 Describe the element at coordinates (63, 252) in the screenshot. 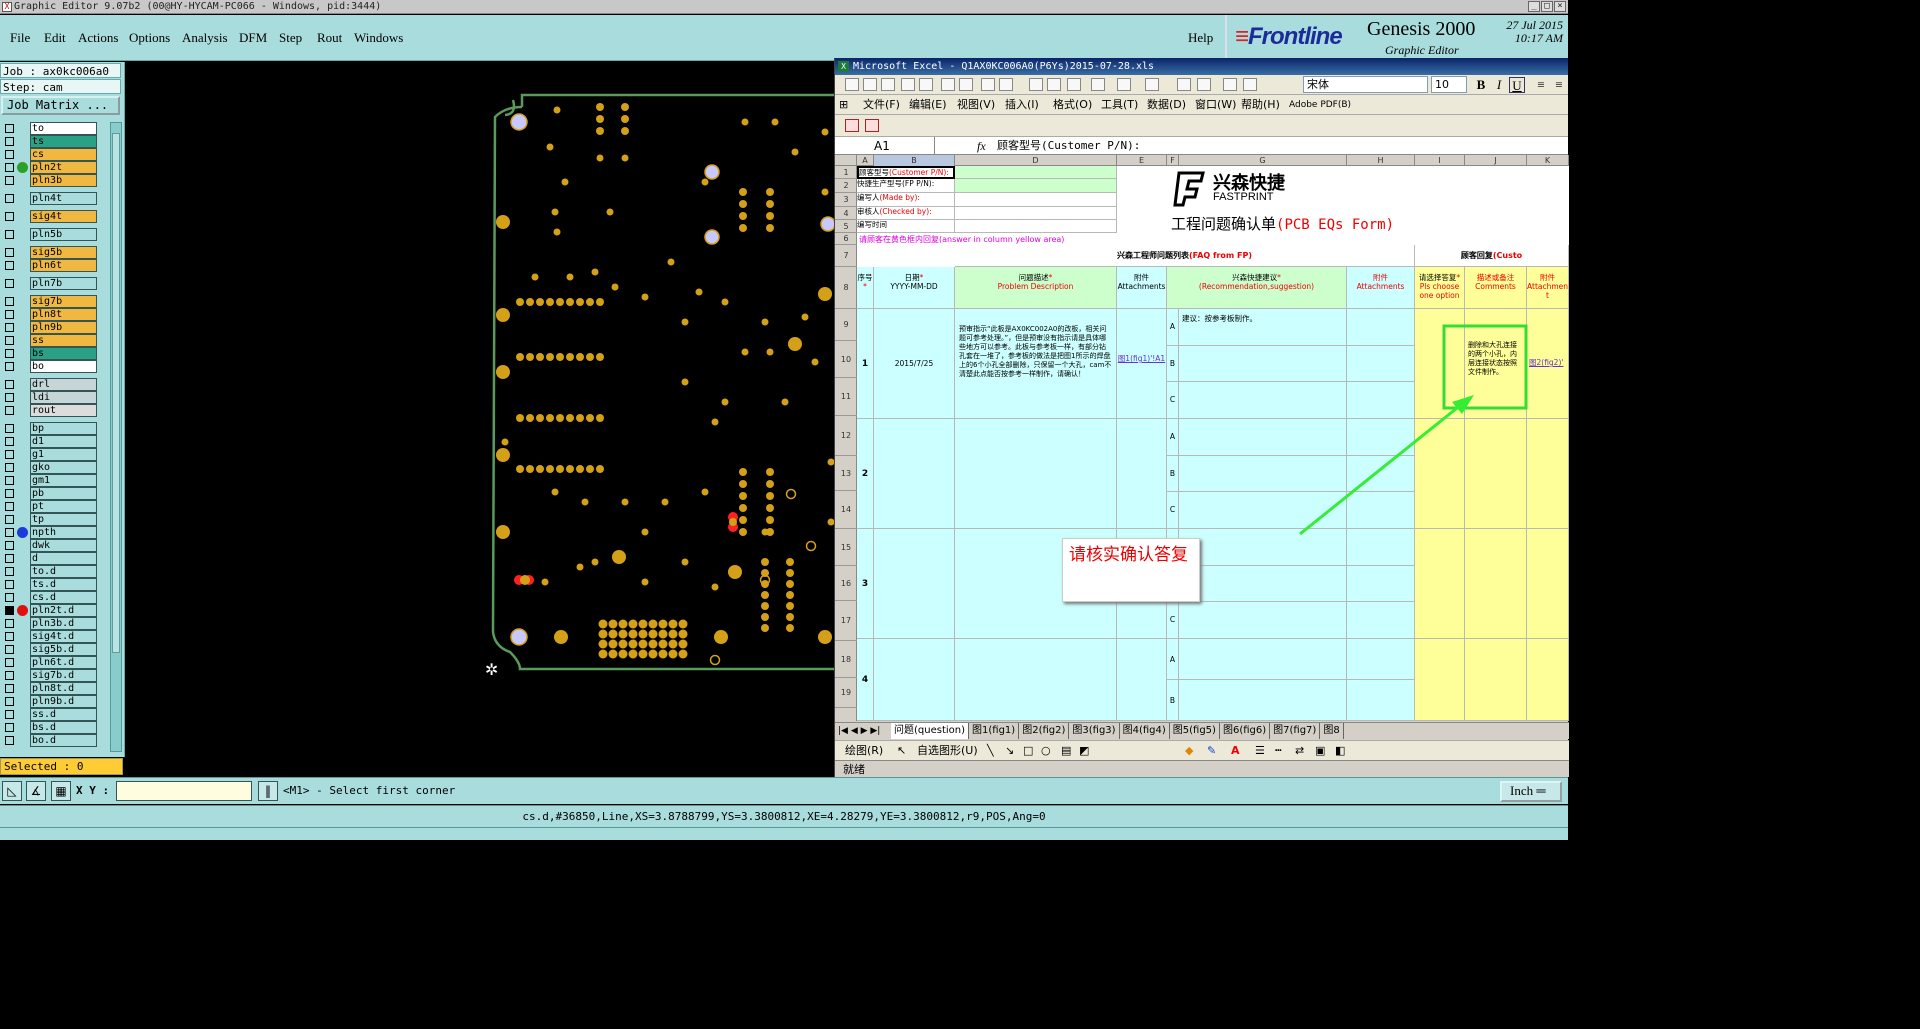

I see `layer-name: sig5b` at that location.